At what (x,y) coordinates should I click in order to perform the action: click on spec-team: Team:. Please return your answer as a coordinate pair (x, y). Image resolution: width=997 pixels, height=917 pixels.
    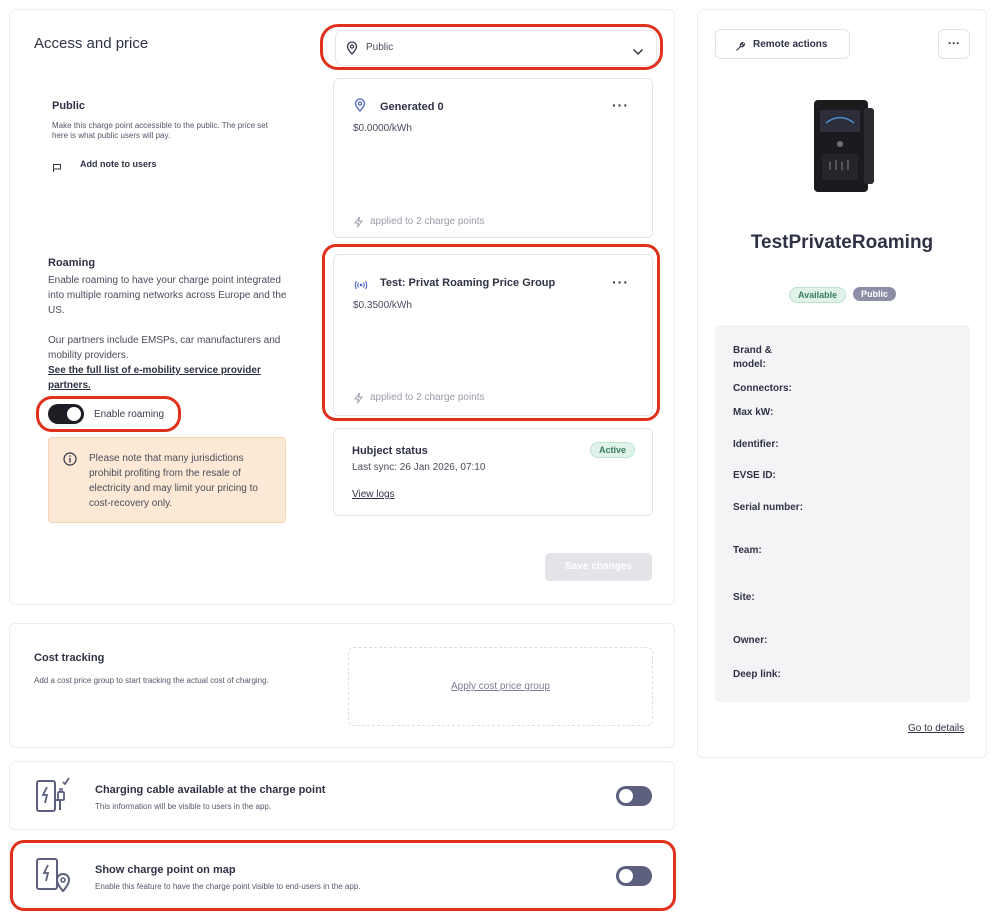
    Looking at the image, I should click on (747, 550).